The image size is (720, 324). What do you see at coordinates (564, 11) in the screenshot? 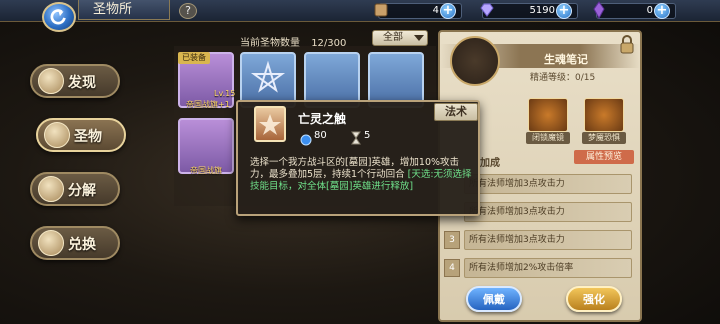
I see `add-diamond-button: +` at bounding box center [564, 11].